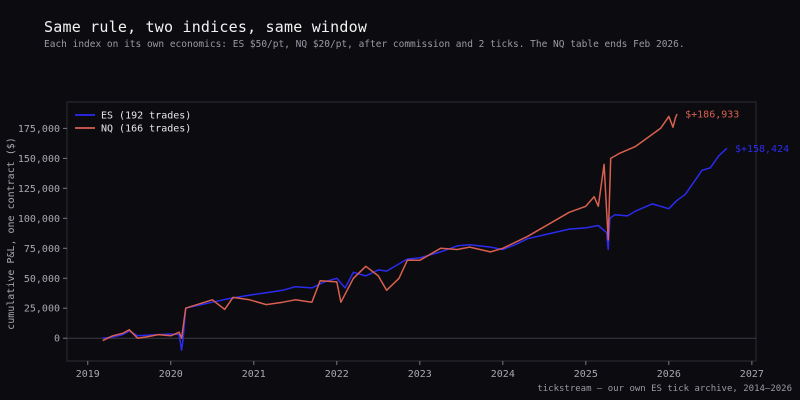 This screenshot has width=800, height=400. What do you see at coordinates (503, 374) in the screenshot?
I see `x-tick-label: 2024` at bounding box center [503, 374].